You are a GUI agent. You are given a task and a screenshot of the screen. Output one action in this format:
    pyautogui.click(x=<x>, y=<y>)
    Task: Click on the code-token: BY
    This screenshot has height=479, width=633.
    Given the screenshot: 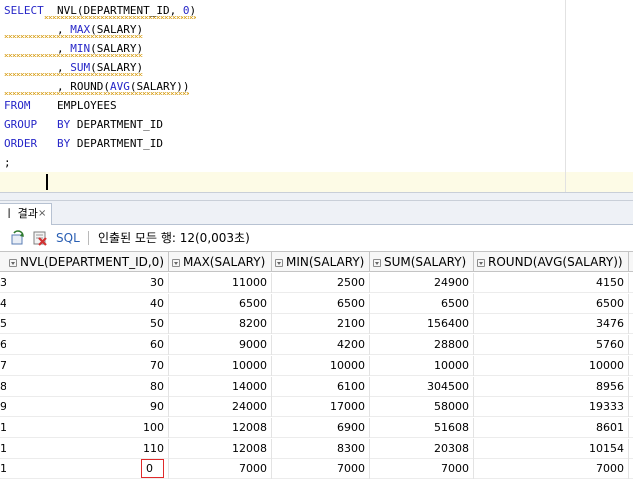 What is the action you would take?
    pyautogui.click(x=64, y=143)
    